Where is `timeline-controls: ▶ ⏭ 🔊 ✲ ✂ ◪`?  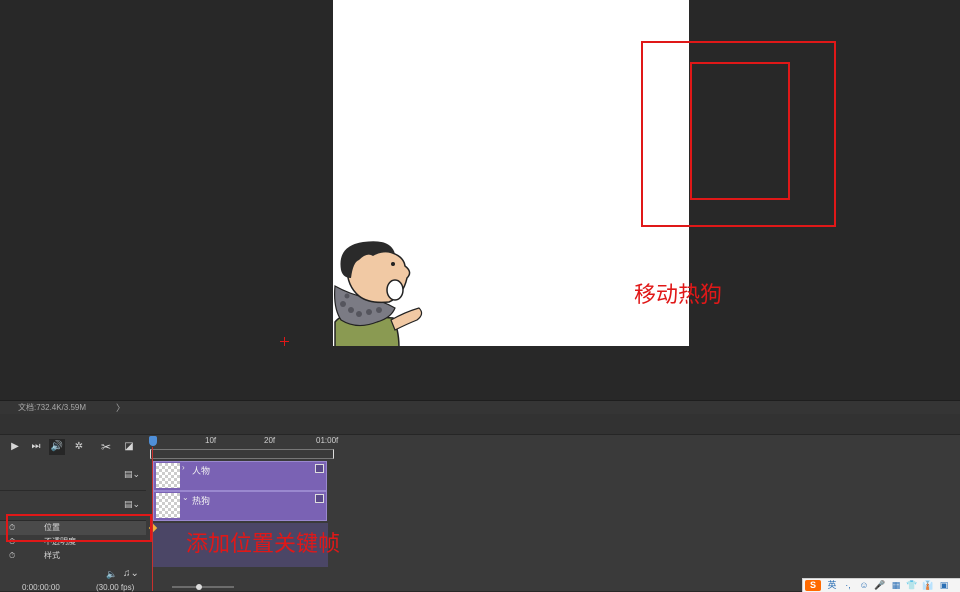 timeline-controls: ▶ ⏭ 🔊 ✲ ✂ ◪ is located at coordinates (73, 447).